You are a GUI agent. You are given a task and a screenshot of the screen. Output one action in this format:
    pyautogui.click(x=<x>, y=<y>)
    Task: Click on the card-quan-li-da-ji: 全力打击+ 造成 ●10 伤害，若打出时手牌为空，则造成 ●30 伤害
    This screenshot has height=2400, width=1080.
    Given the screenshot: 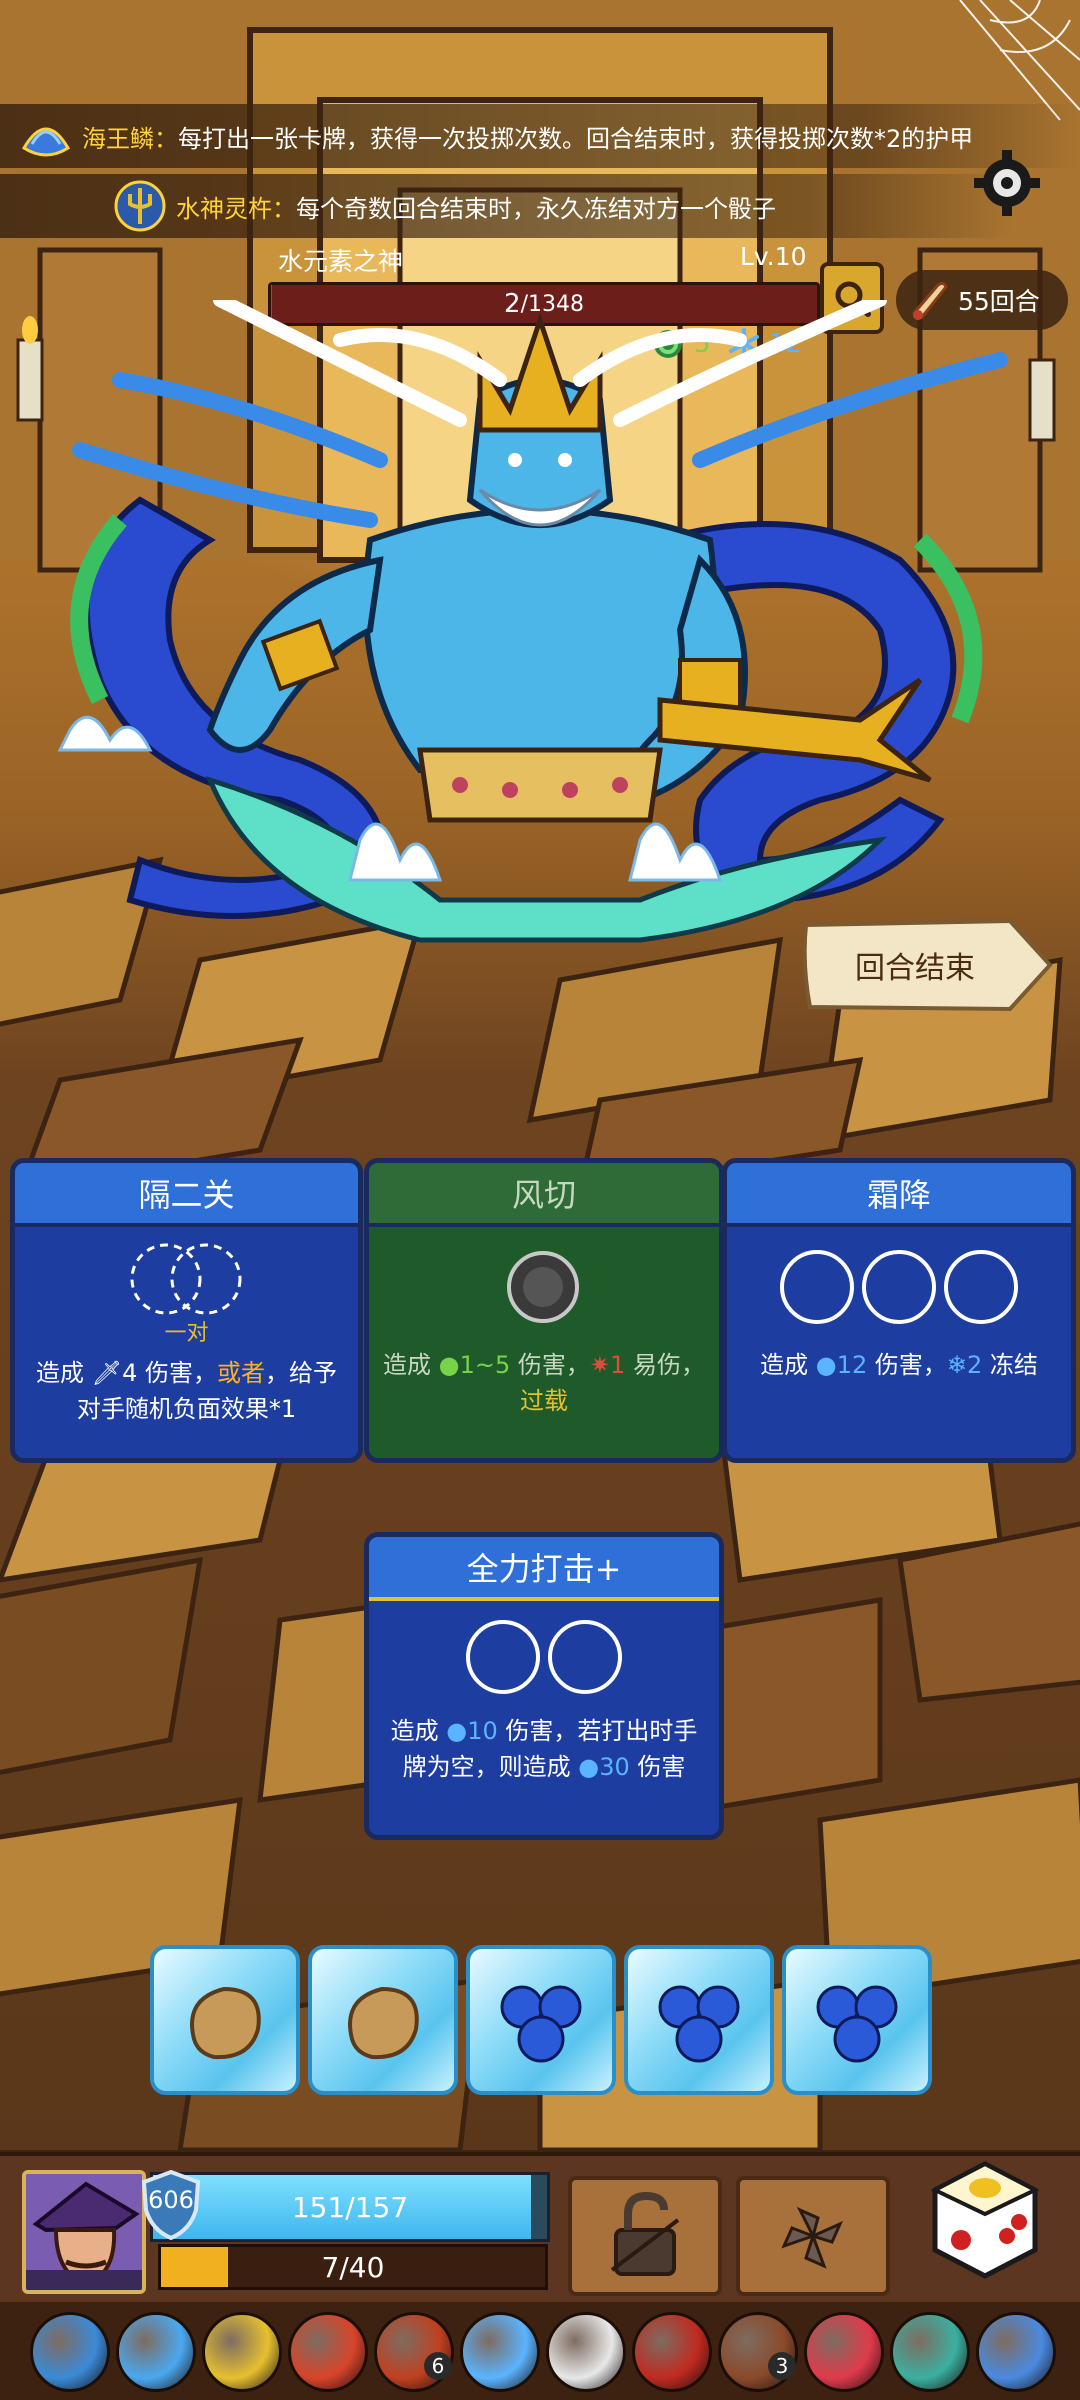 What is the action you would take?
    pyautogui.click(x=544, y=1686)
    